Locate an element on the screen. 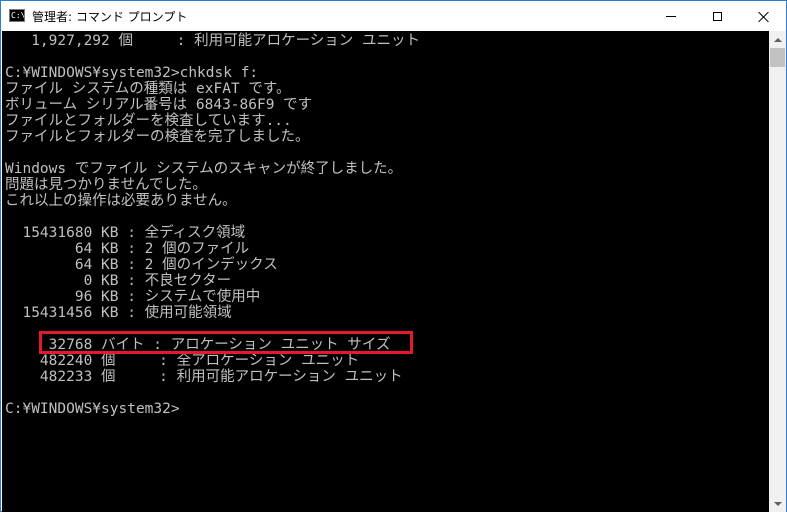 Image resolution: width=787 pixels, height=512 pixels. console-icon: C:\_ is located at coordinates (17, 15).